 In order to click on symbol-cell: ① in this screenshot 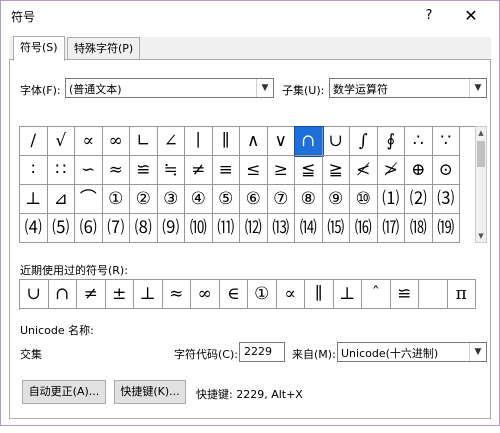, I will do `click(116, 199)`.